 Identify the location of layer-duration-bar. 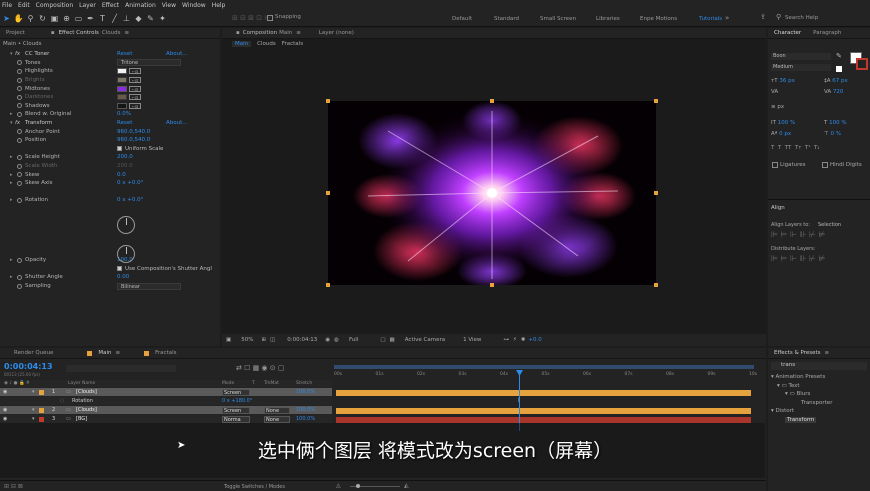
(543, 392).